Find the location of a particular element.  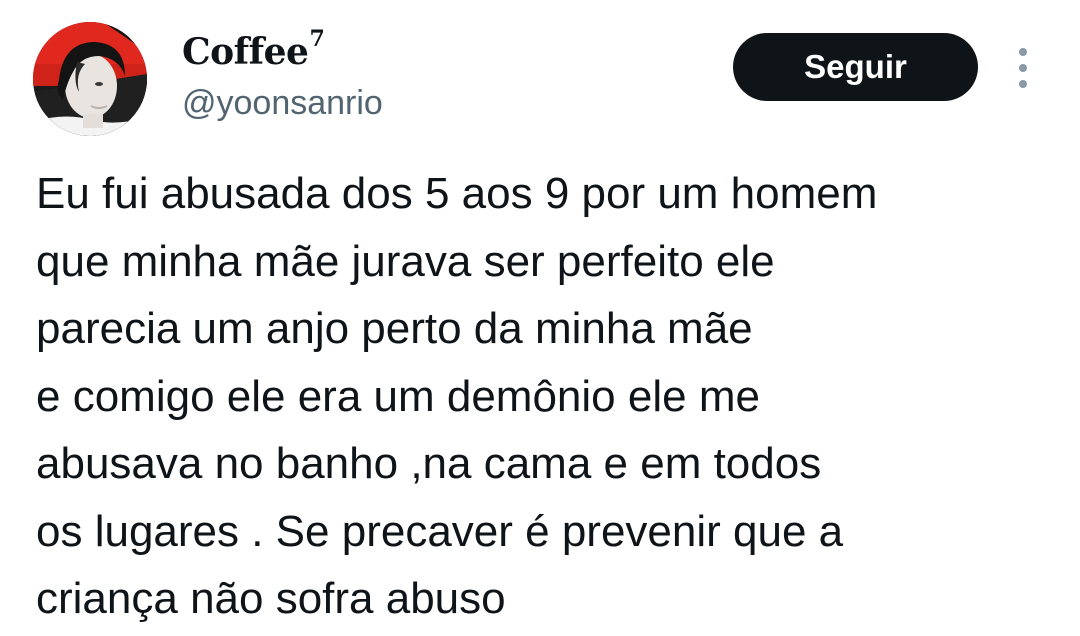

author-handle: @yoonsanrio is located at coordinates (282, 103).